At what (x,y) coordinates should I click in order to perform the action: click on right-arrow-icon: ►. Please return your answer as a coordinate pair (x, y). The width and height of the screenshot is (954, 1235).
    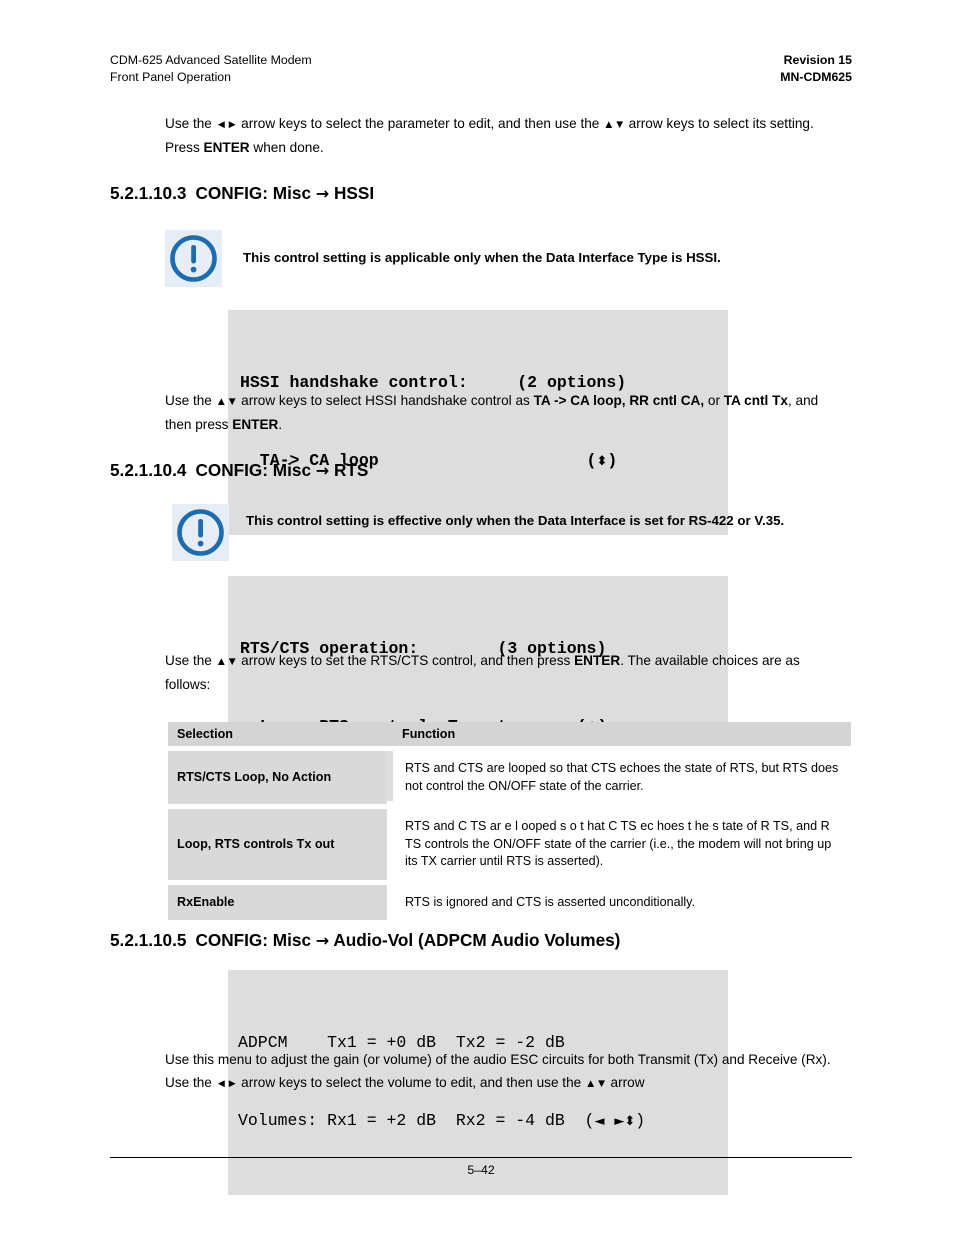
    Looking at the image, I should click on (619, 1121).